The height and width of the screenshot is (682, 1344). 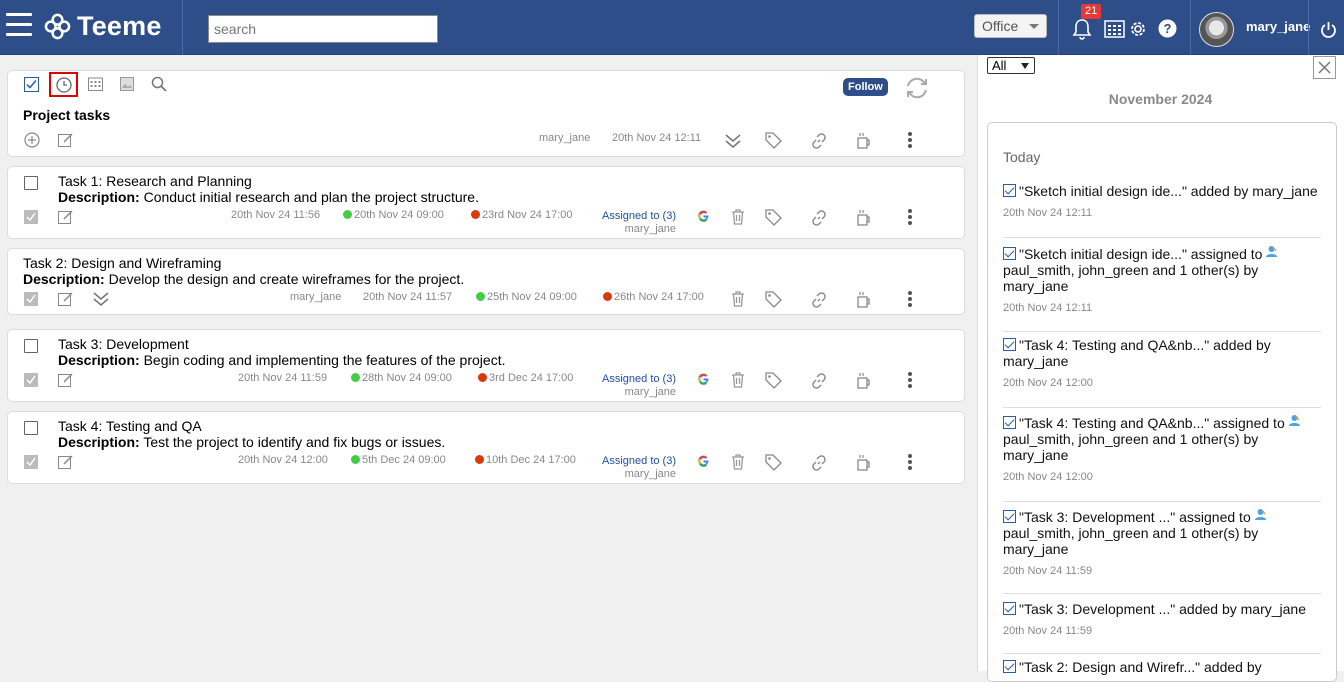 I want to click on project-date: 20th Nov 24 12:11, so click(x=657, y=138).